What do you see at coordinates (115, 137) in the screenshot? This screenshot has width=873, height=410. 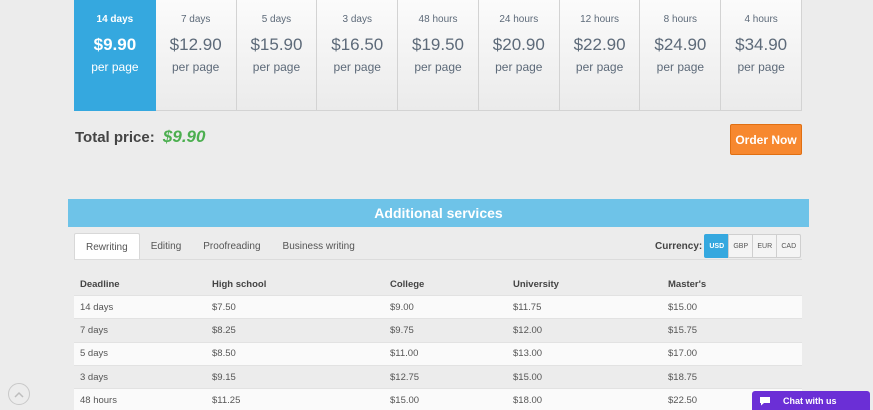 I see `total-price-label: Total price:` at bounding box center [115, 137].